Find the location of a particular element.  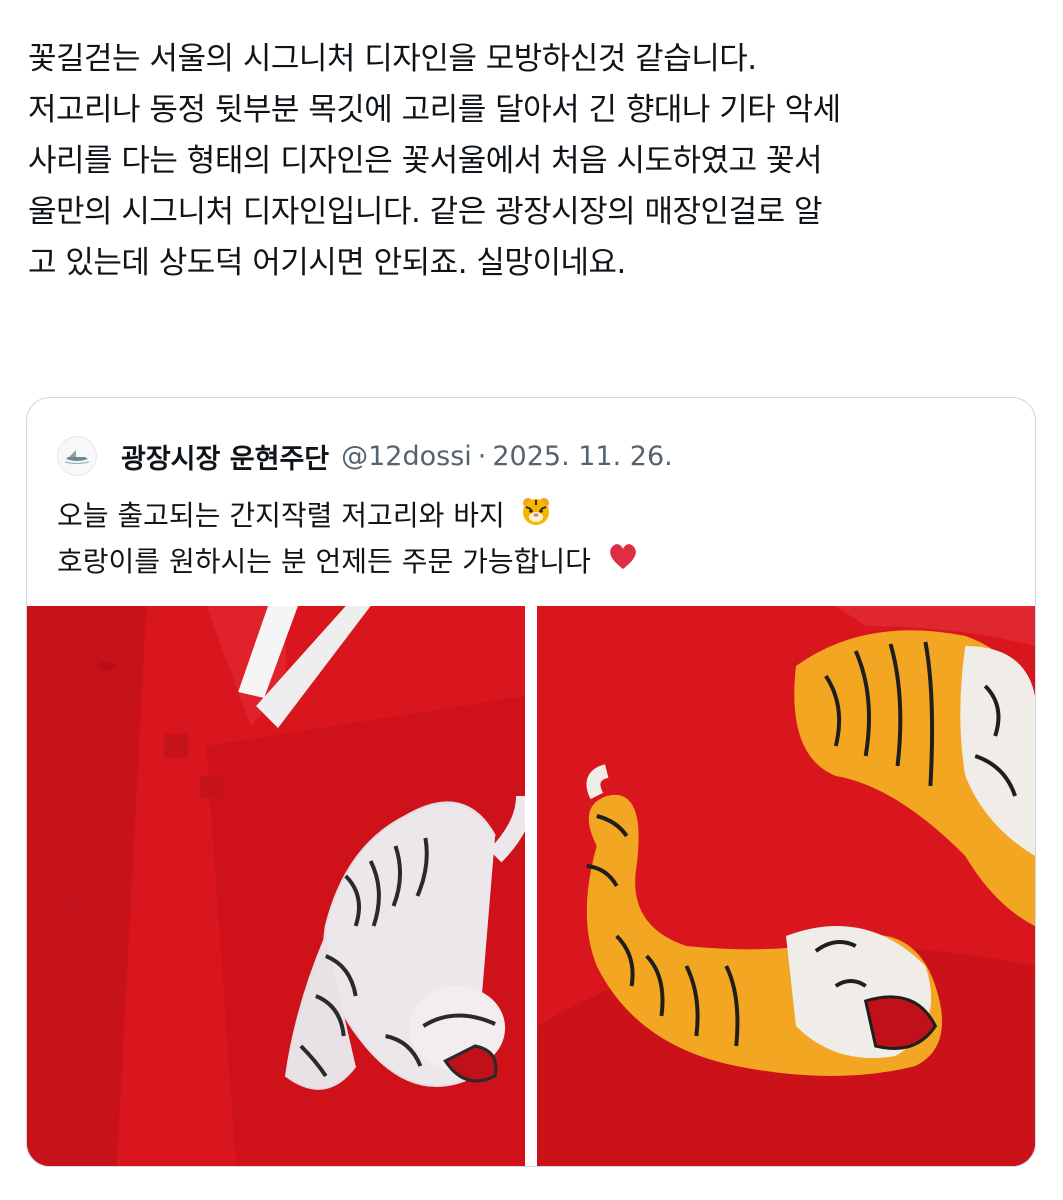

quoted-text-content: 호랑이를 원하시는 분 언제든 주문 가능합니다 is located at coordinates (324, 561).